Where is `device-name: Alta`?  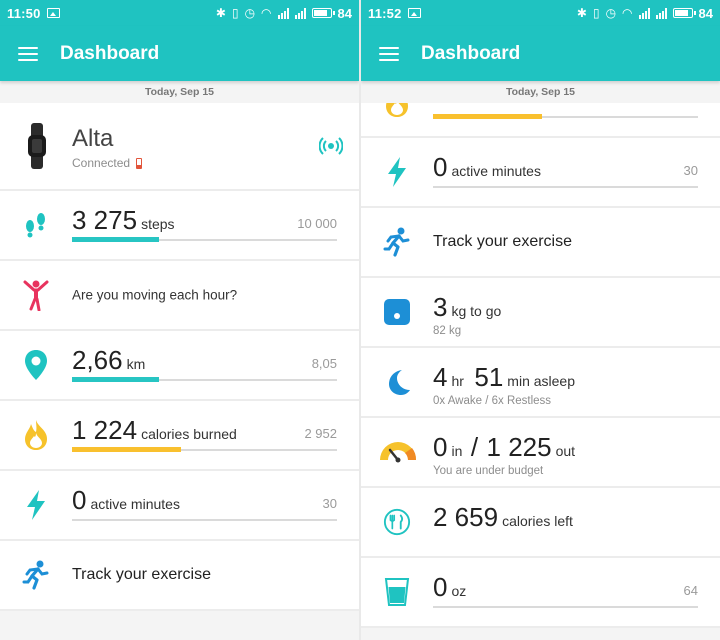
device-name: Alta is located at coordinates (93, 138).